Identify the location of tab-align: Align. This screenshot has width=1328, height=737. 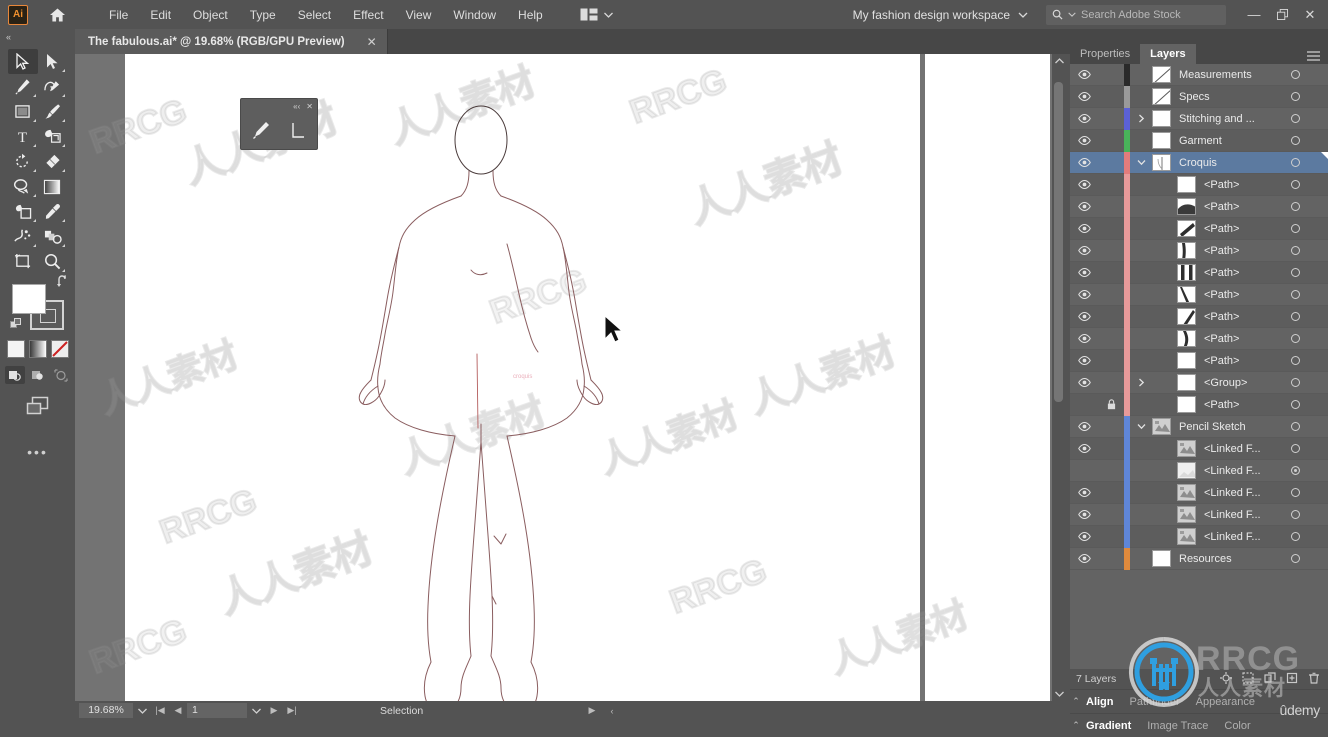
(1104, 702).